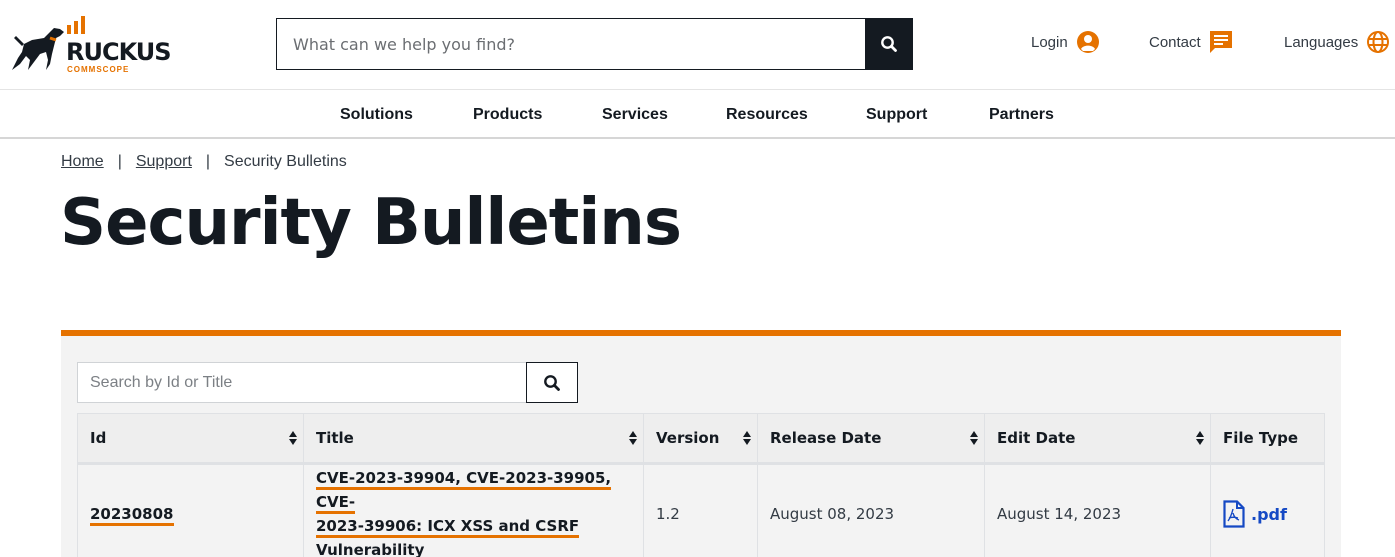  What do you see at coordinates (871, 510) in the screenshot?
I see `cell-release-date: August 08, 2023` at bounding box center [871, 510].